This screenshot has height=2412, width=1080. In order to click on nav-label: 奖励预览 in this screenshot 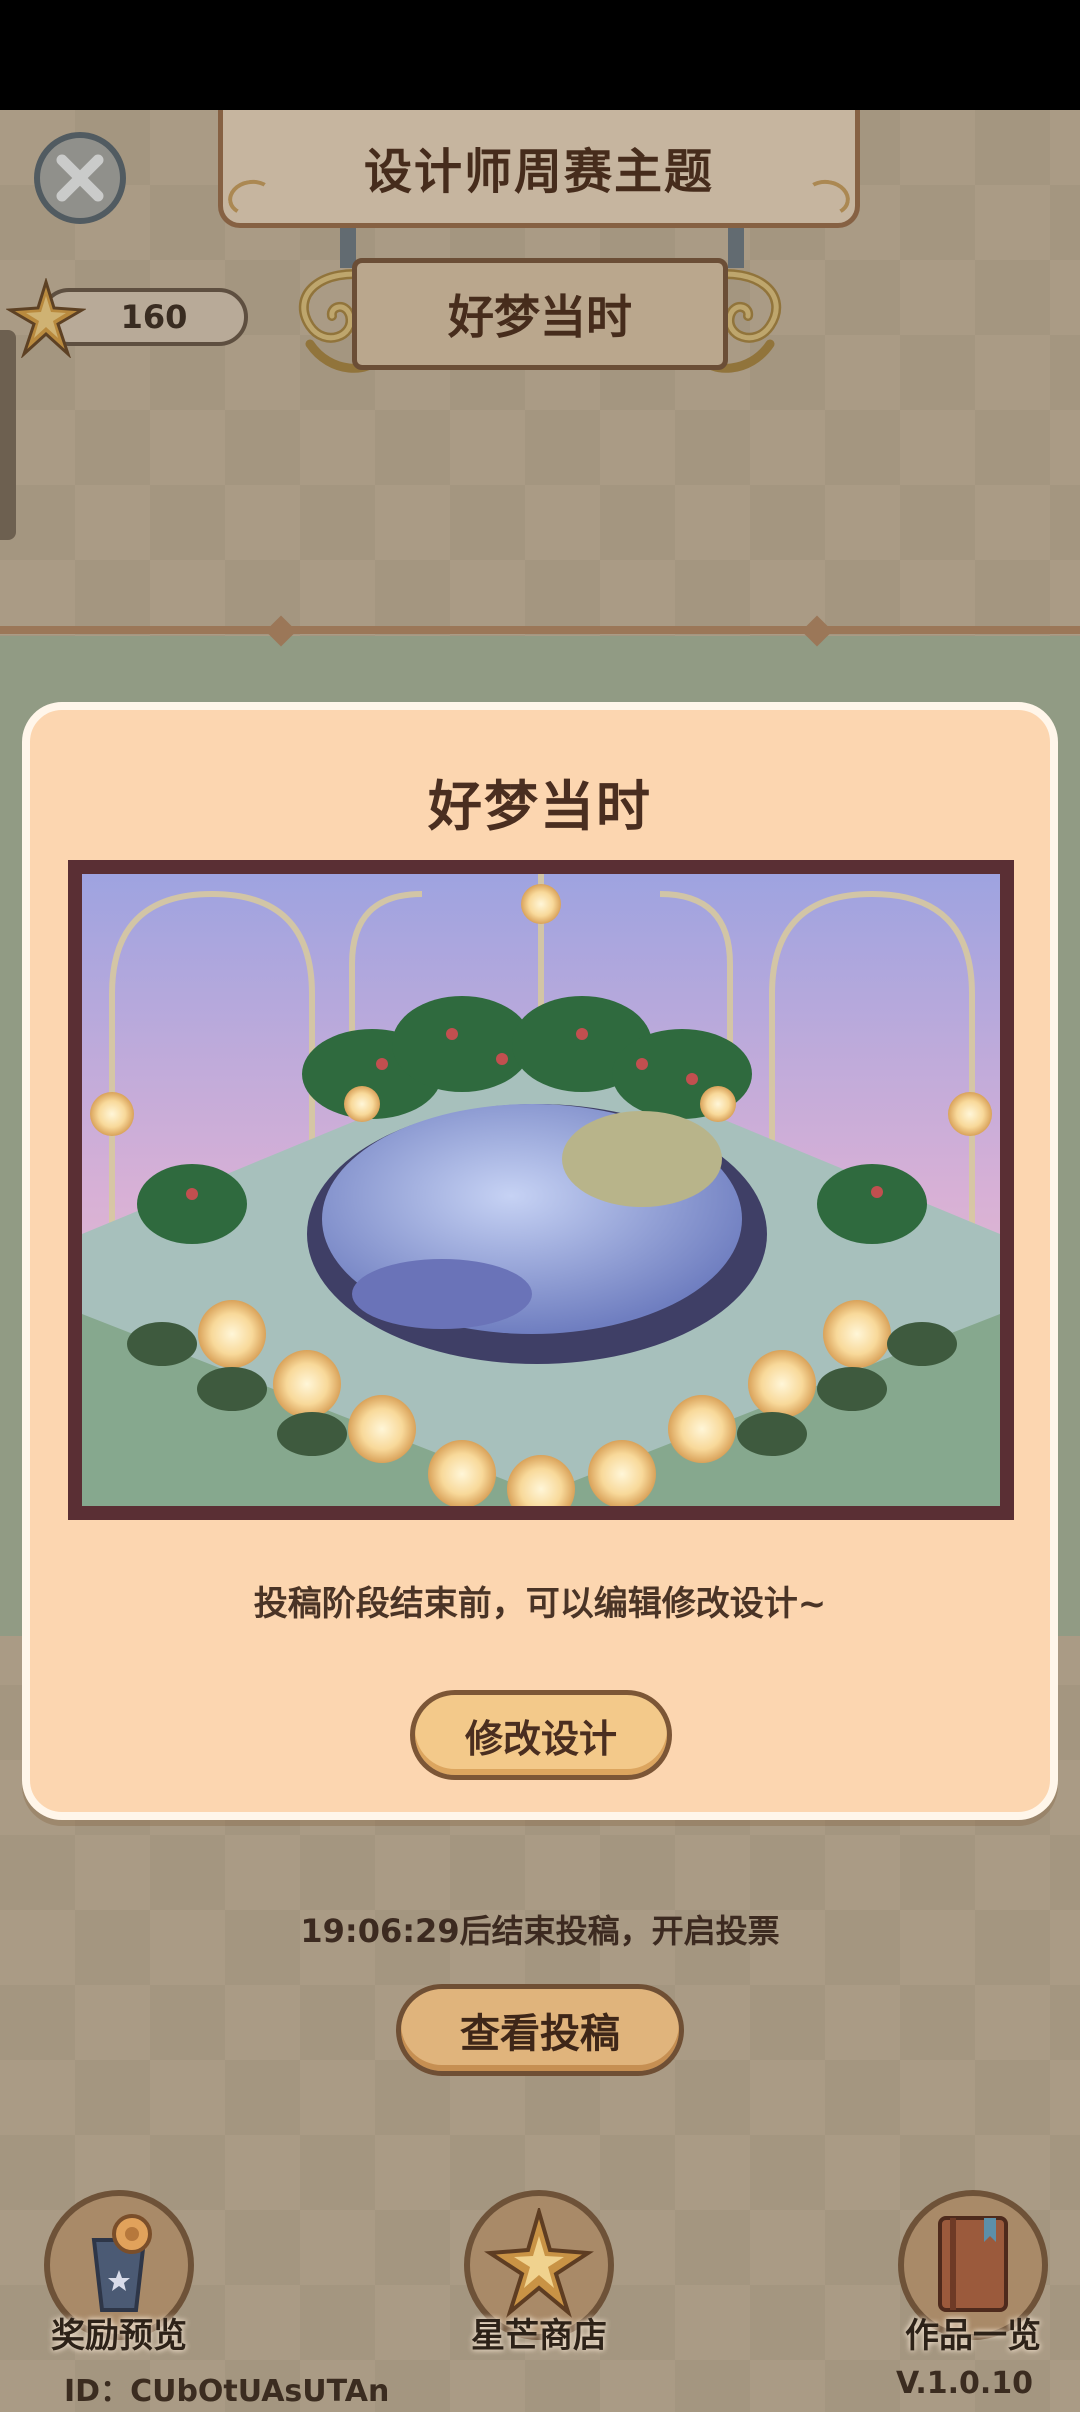, I will do `click(119, 2336)`.